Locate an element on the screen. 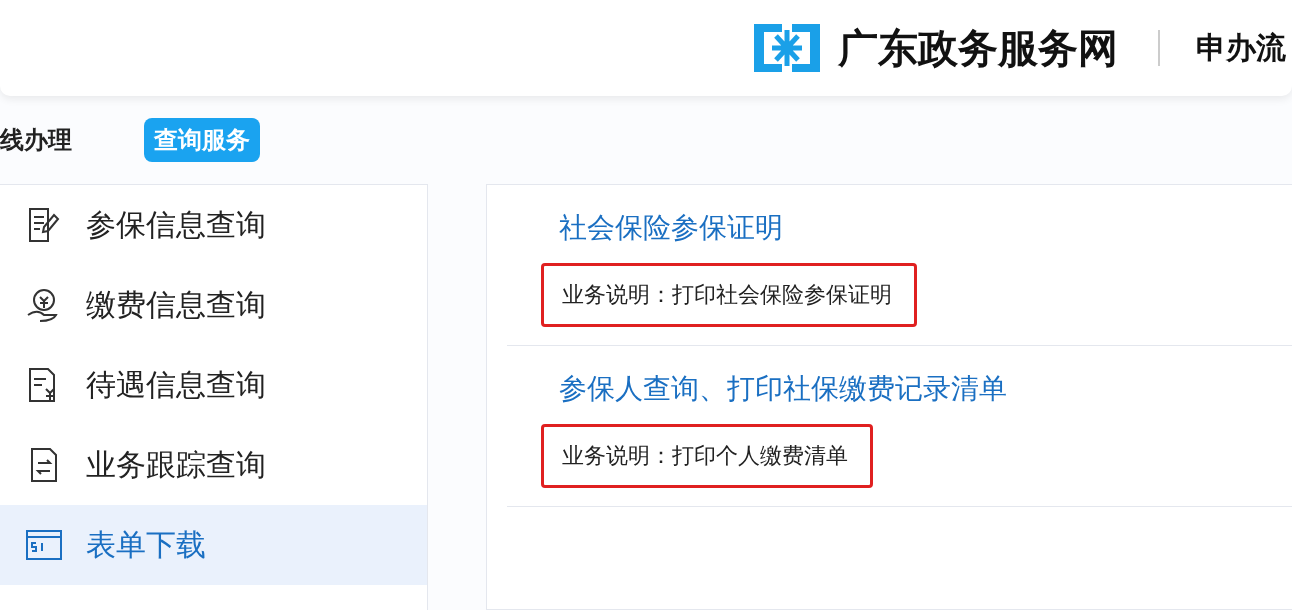 The height and width of the screenshot is (610, 1292). service-title: 社会保险参保证明 is located at coordinates (671, 228).